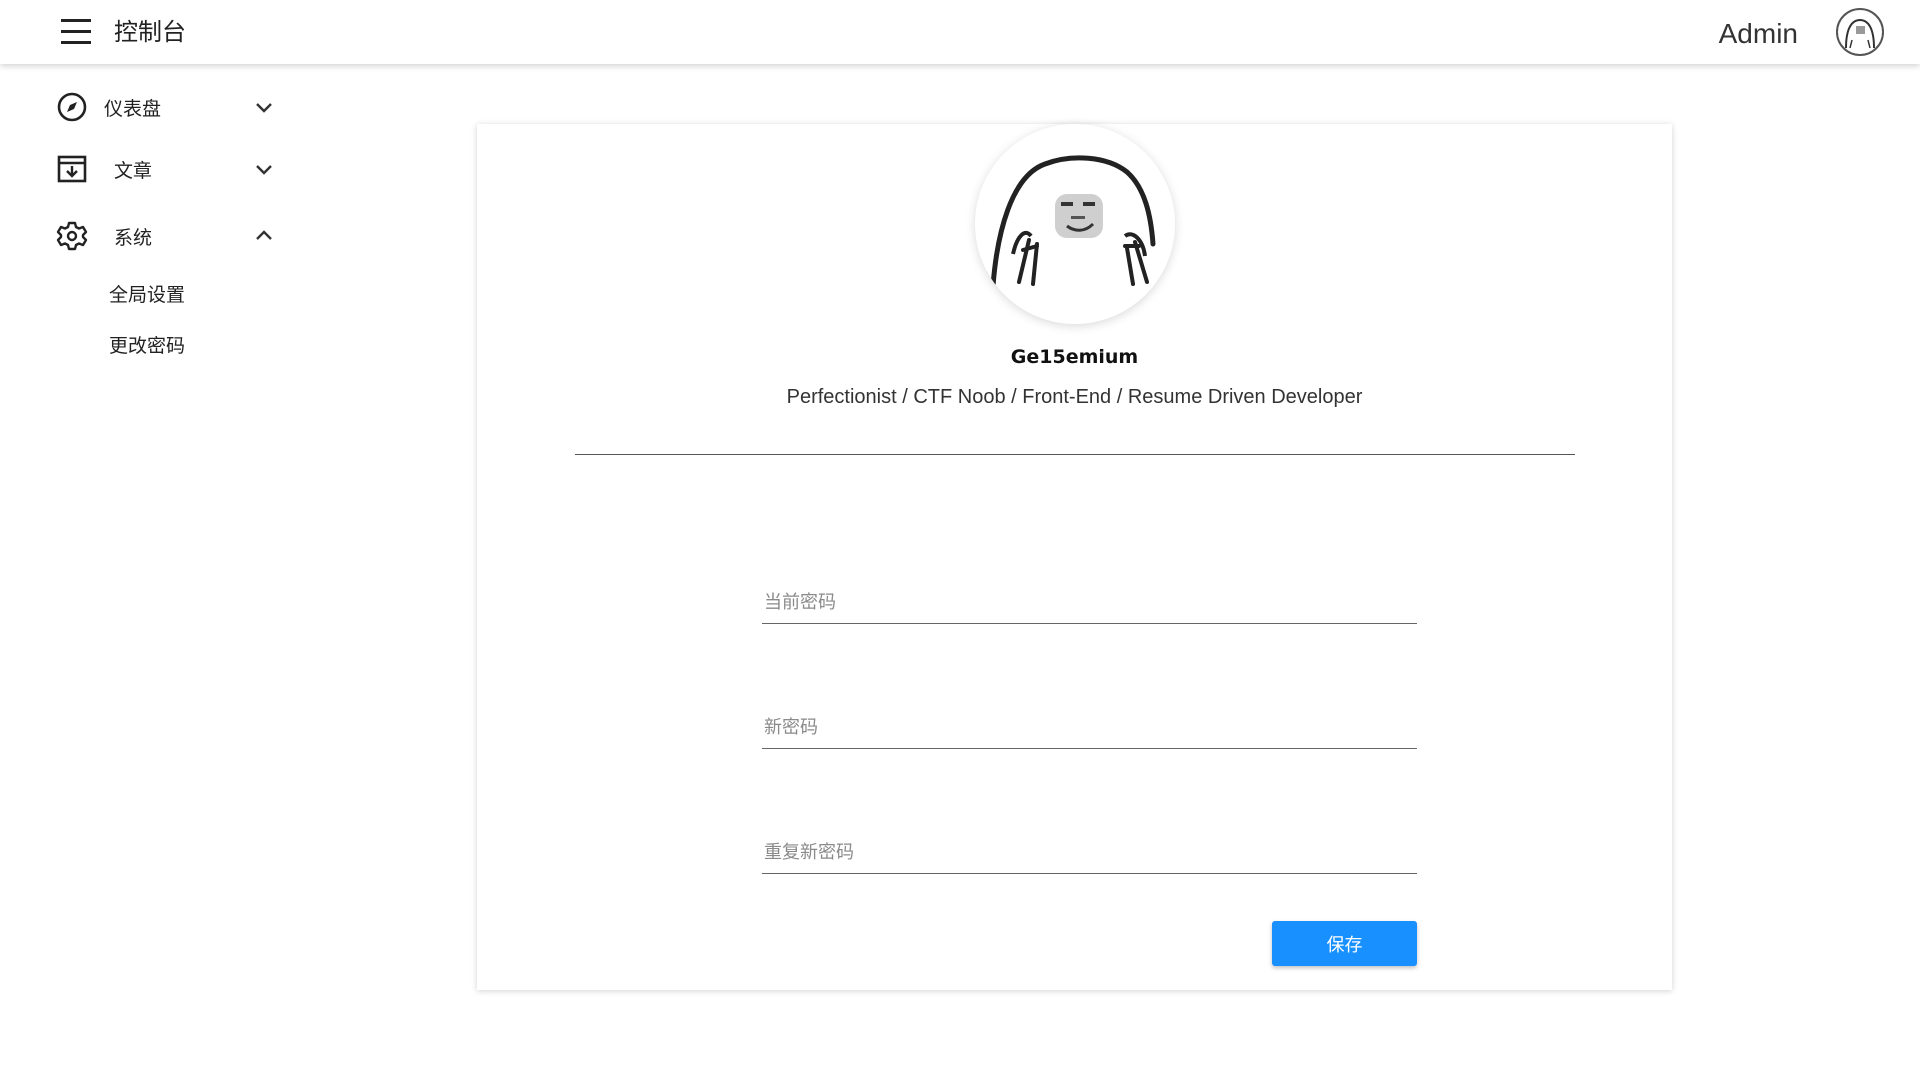 This screenshot has width=1920, height=1080. I want to click on current-password-field, so click(1089, 594).